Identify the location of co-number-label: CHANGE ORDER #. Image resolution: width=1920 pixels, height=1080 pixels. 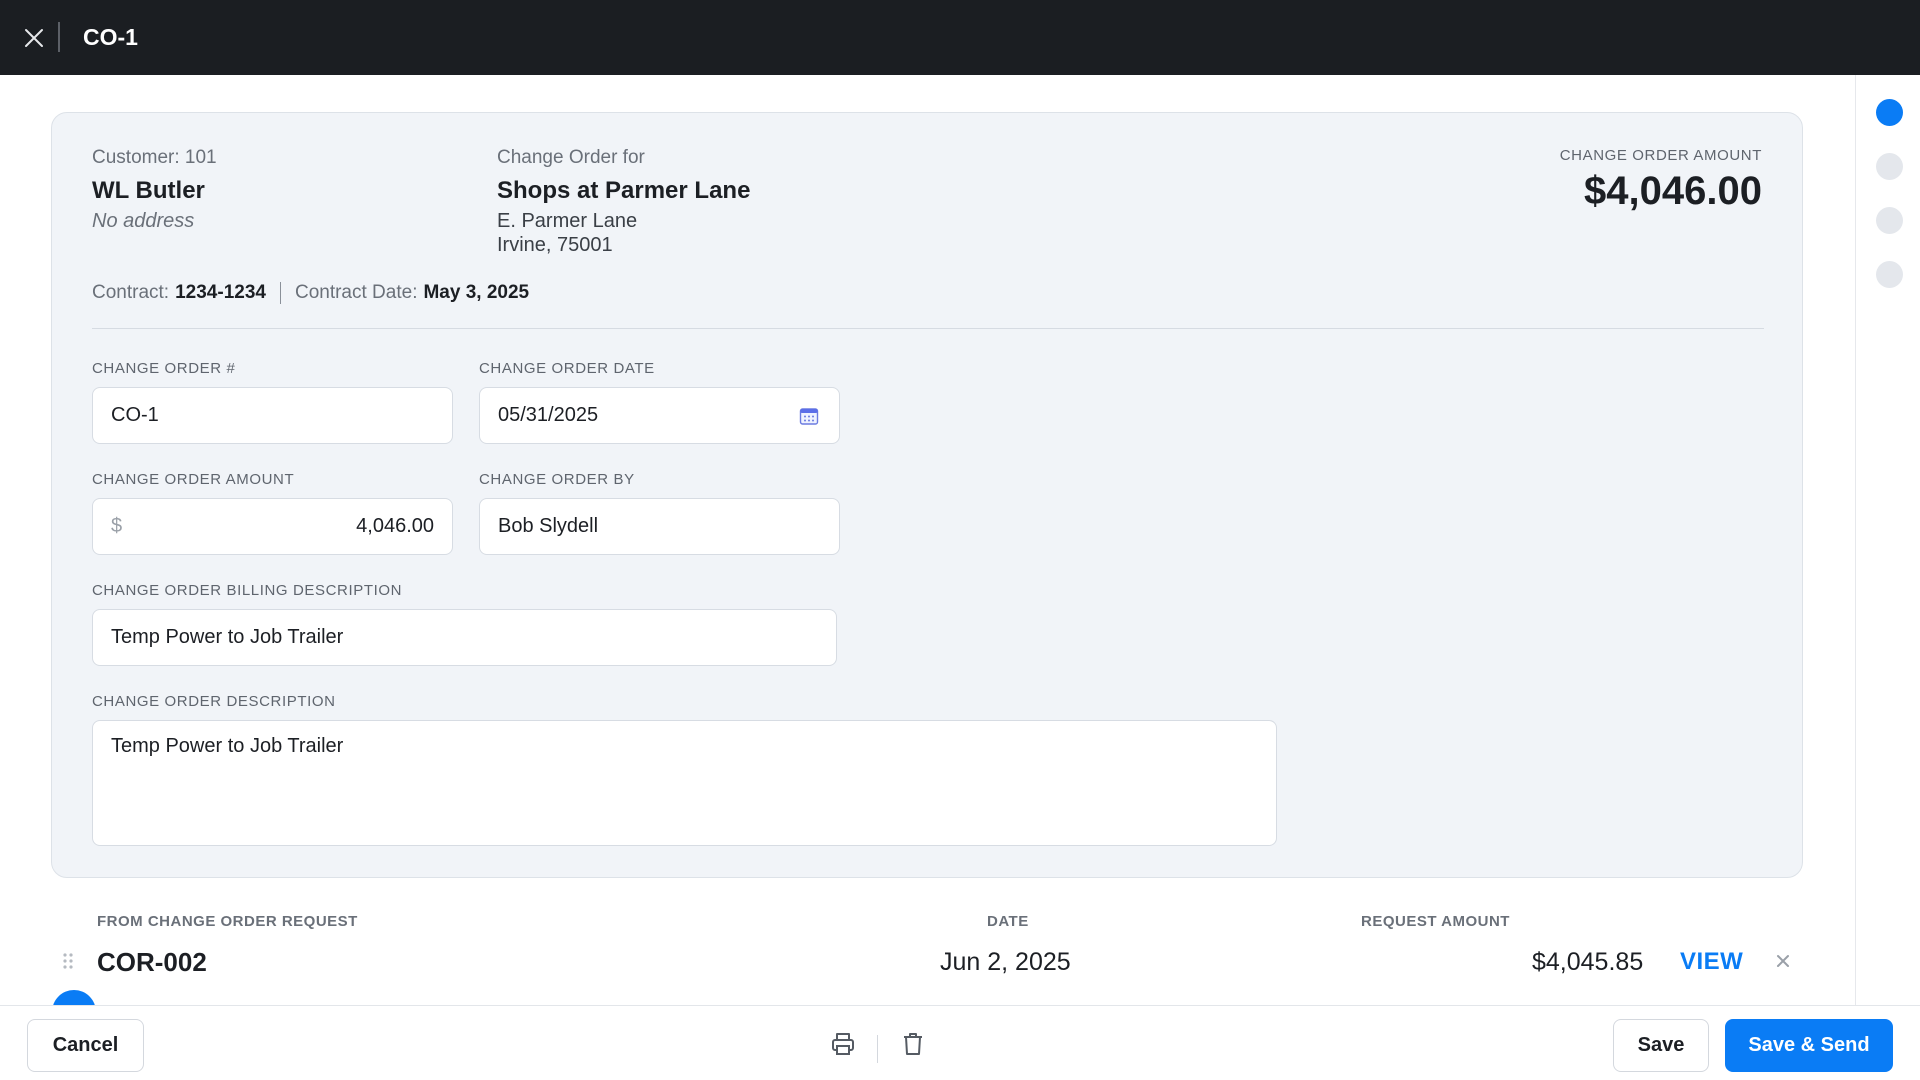
(164, 368).